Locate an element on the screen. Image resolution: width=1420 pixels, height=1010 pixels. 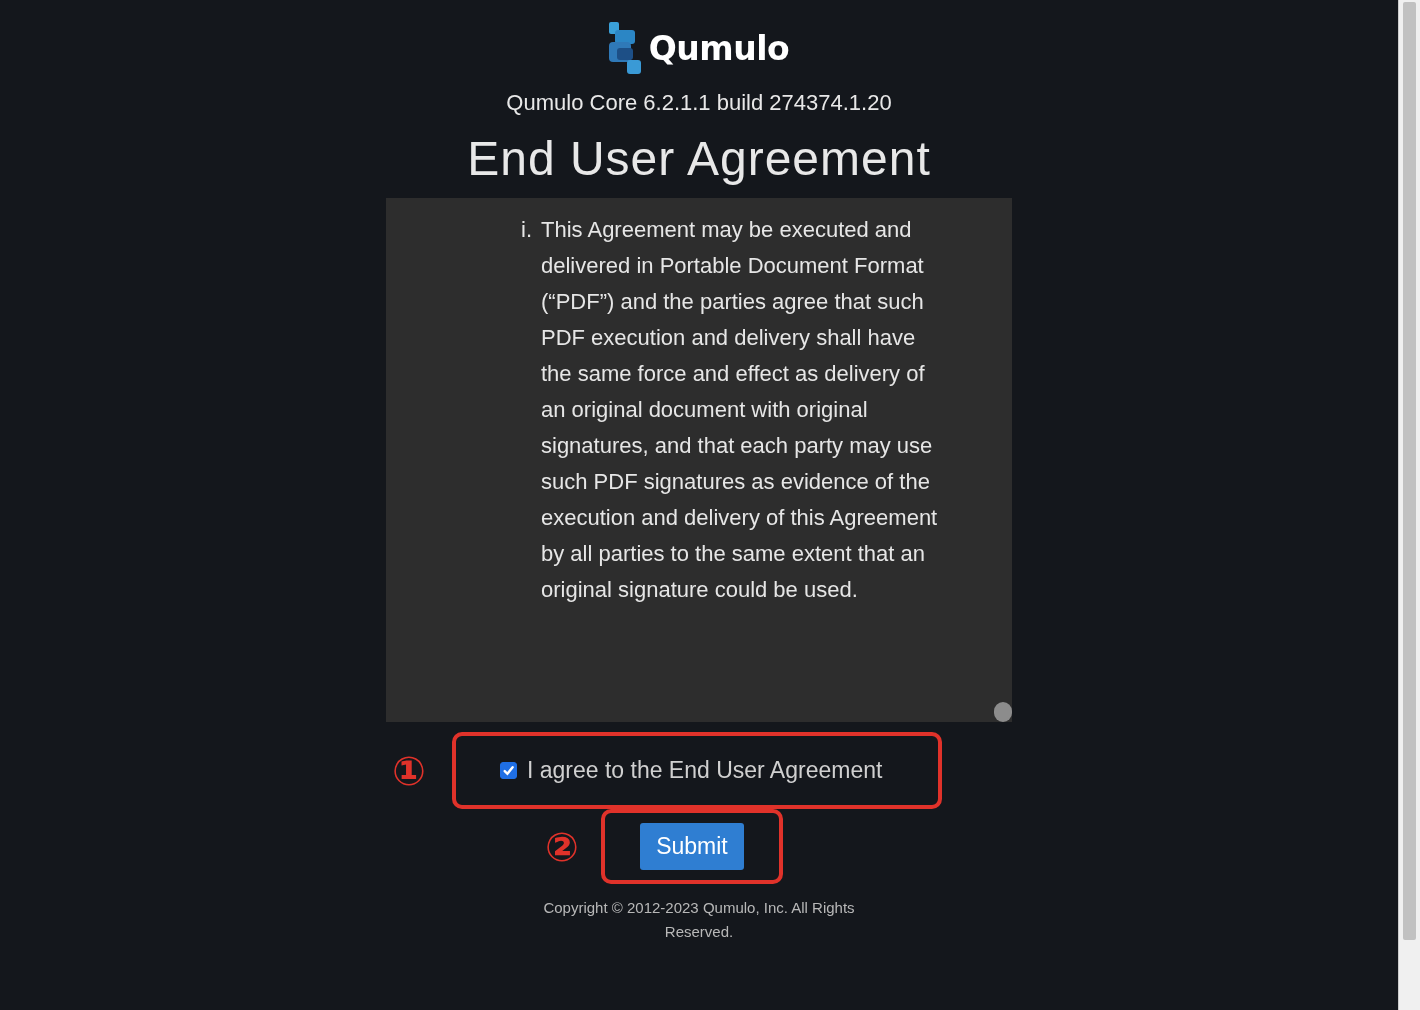
agree-label: I agree to the End User Agreement is located at coordinates (704, 770).